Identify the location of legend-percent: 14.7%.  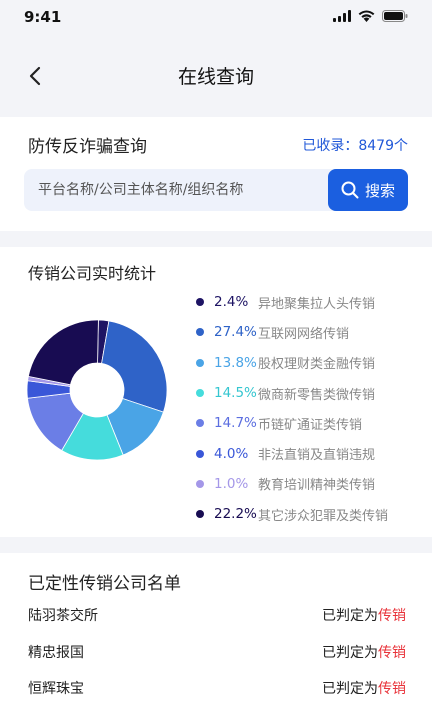
(235, 423).